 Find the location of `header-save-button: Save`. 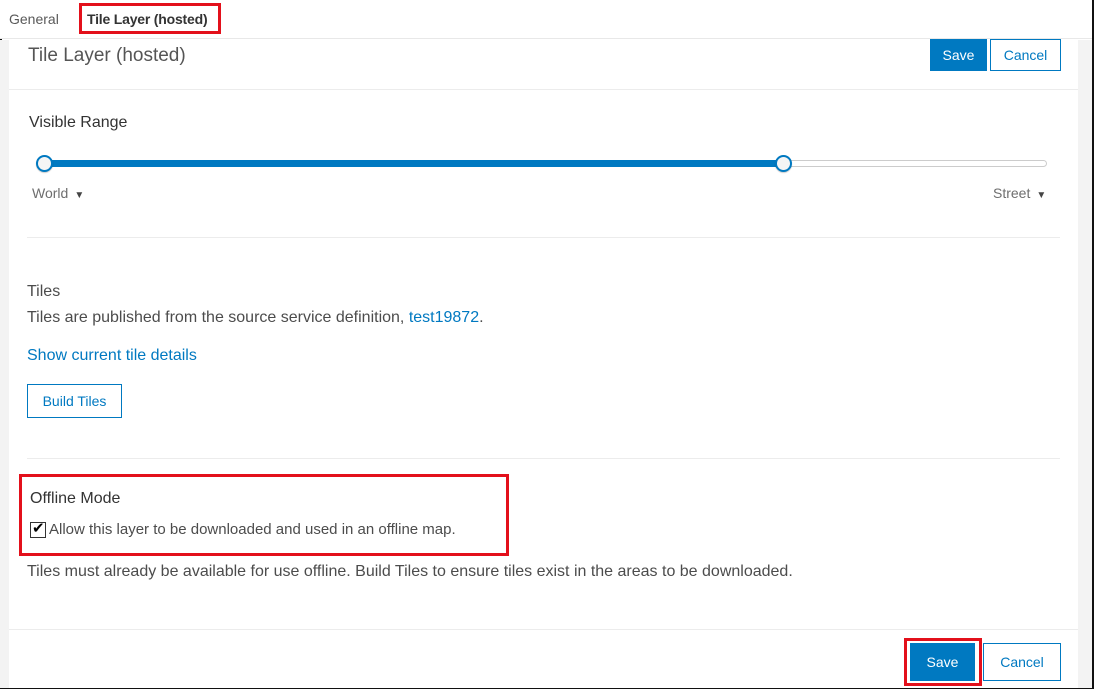

header-save-button: Save is located at coordinates (958, 55).